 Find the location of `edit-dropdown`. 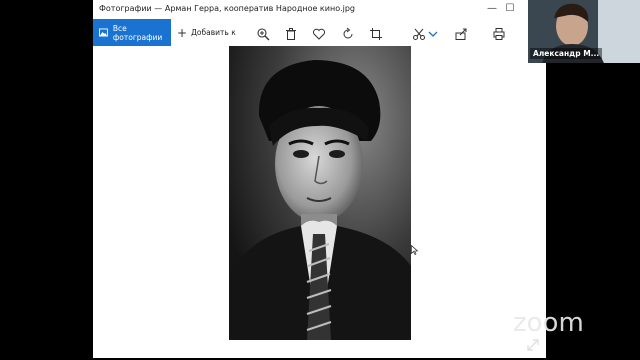

edit-dropdown is located at coordinates (433, 33).